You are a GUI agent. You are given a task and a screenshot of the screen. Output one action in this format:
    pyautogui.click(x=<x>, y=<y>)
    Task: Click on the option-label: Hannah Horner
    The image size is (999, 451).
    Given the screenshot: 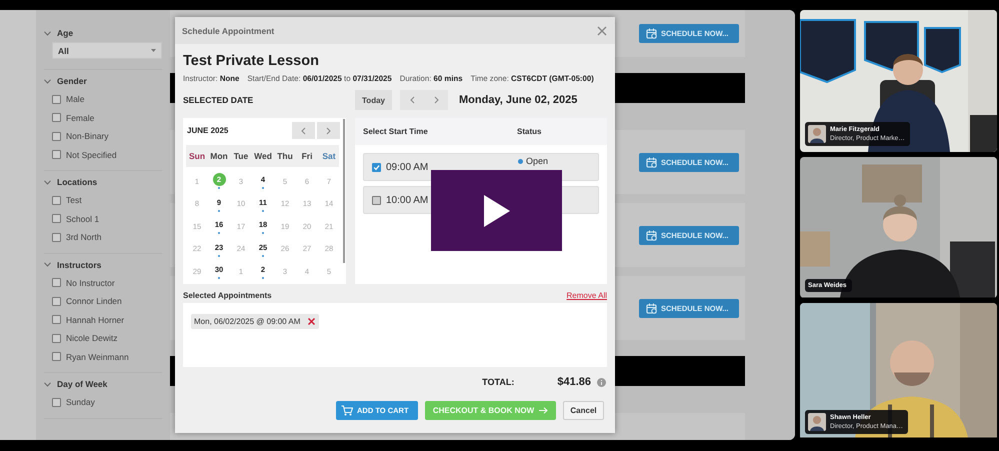 What is the action you would take?
    pyautogui.click(x=95, y=319)
    